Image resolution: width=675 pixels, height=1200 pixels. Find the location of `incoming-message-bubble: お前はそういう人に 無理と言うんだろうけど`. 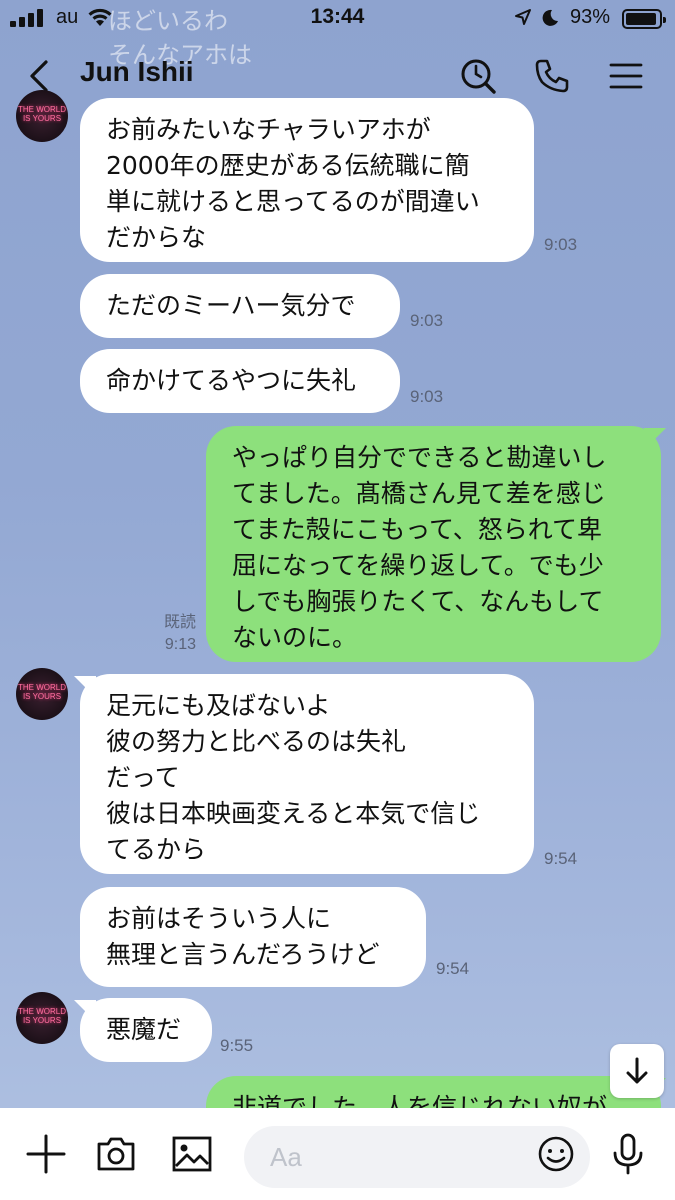

incoming-message-bubble: お前はそういう人に 無理と言うんだろうけど is located at coordinates (253, 937).